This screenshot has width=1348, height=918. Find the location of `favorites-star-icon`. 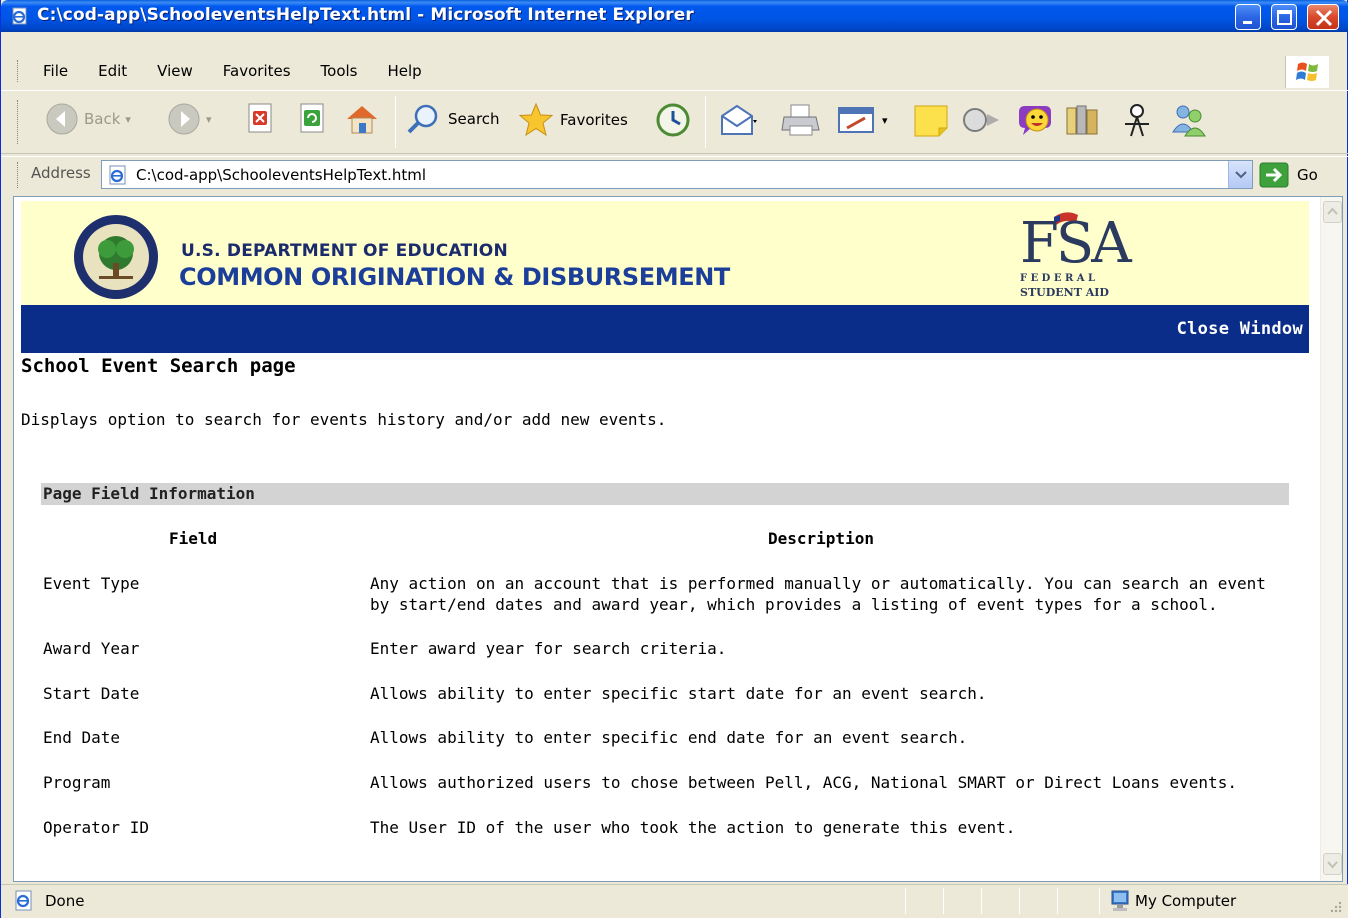

favorites-star-icon is located at coordinates (536, 119).